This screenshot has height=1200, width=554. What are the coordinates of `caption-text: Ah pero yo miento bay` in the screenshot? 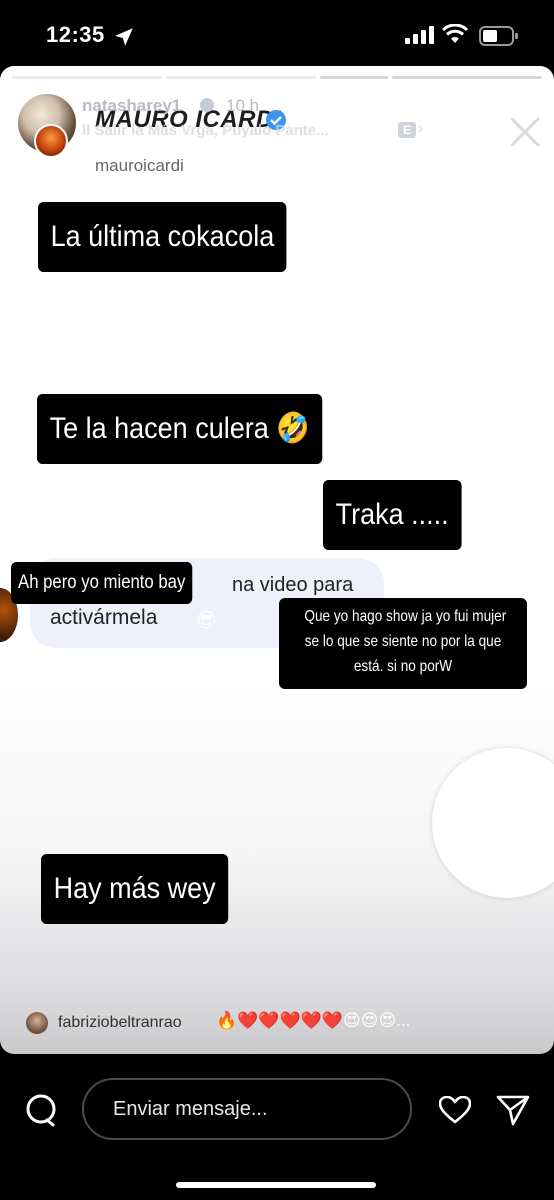 It's located at (102, 583).